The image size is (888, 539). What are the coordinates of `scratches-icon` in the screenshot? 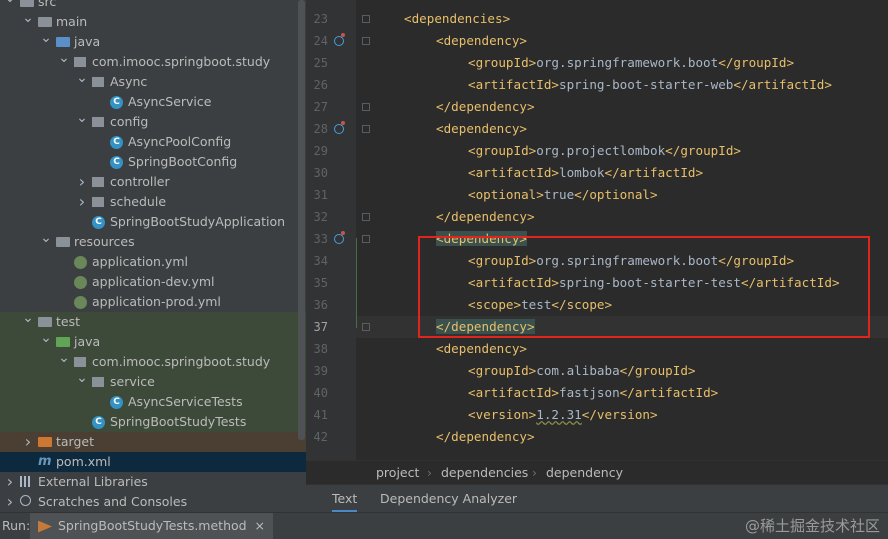 It's located at (25, 500).